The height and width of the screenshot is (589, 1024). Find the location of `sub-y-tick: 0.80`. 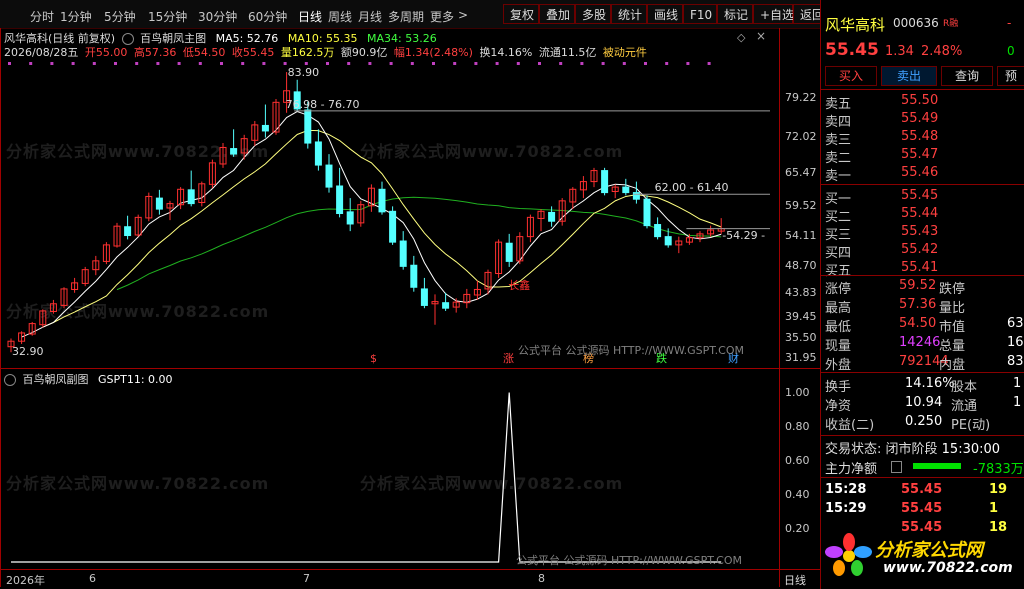

sub-y-tick: 0.80 is located at coordinates (797, 427).